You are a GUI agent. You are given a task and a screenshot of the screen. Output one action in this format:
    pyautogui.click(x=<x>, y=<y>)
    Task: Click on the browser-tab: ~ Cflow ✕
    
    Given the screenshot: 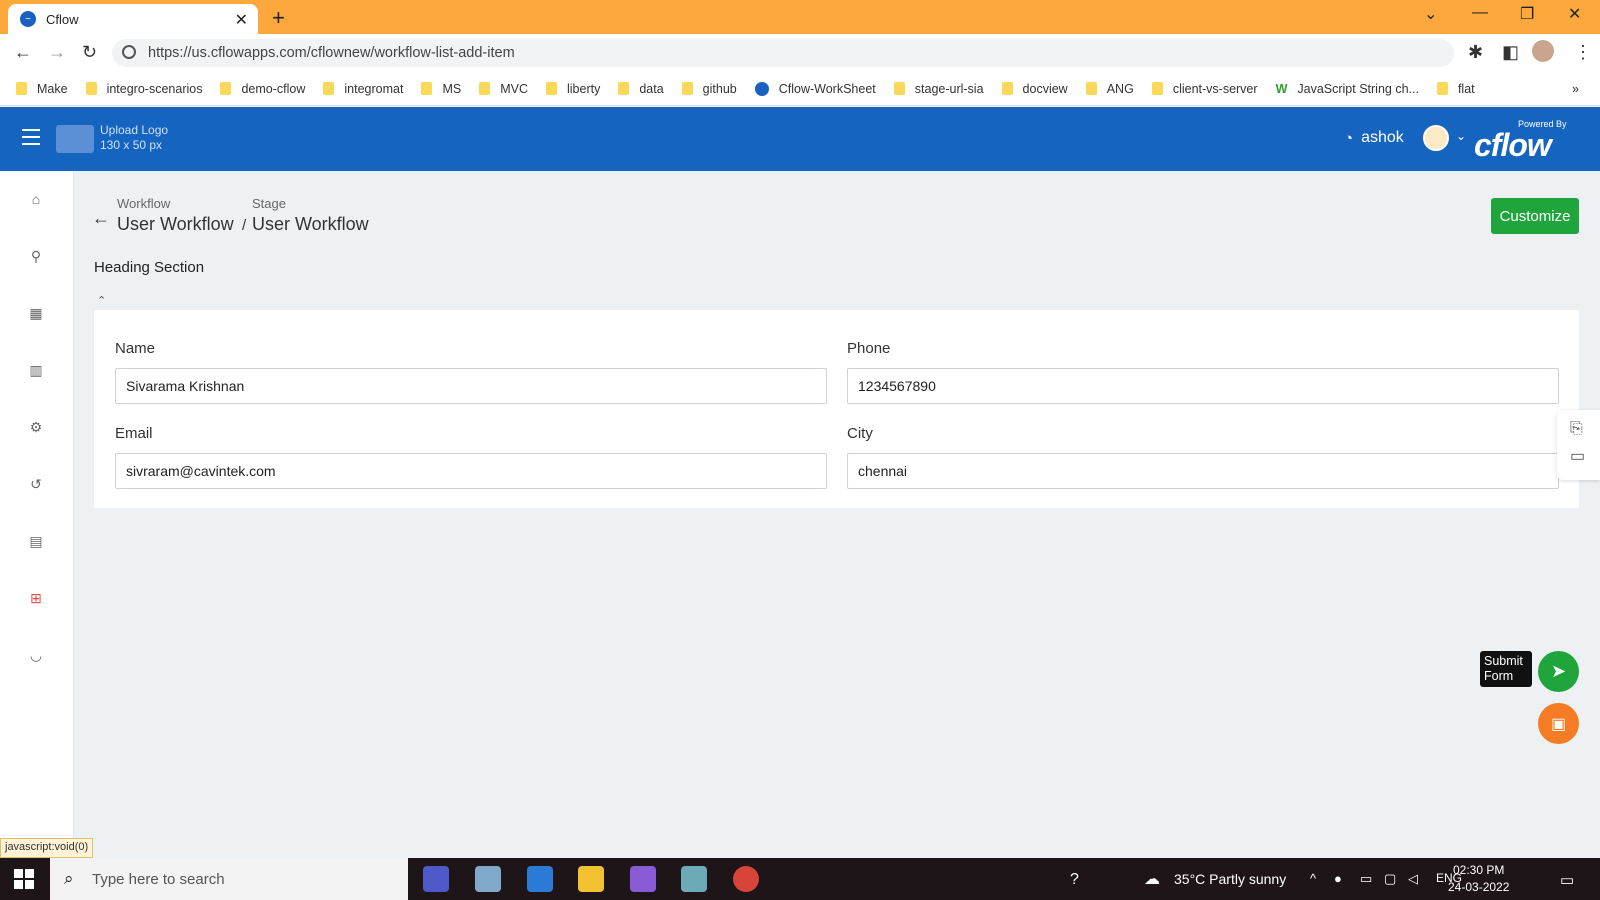 What is the action you would take?
    pyautogui.click(x=133, y=19)
    